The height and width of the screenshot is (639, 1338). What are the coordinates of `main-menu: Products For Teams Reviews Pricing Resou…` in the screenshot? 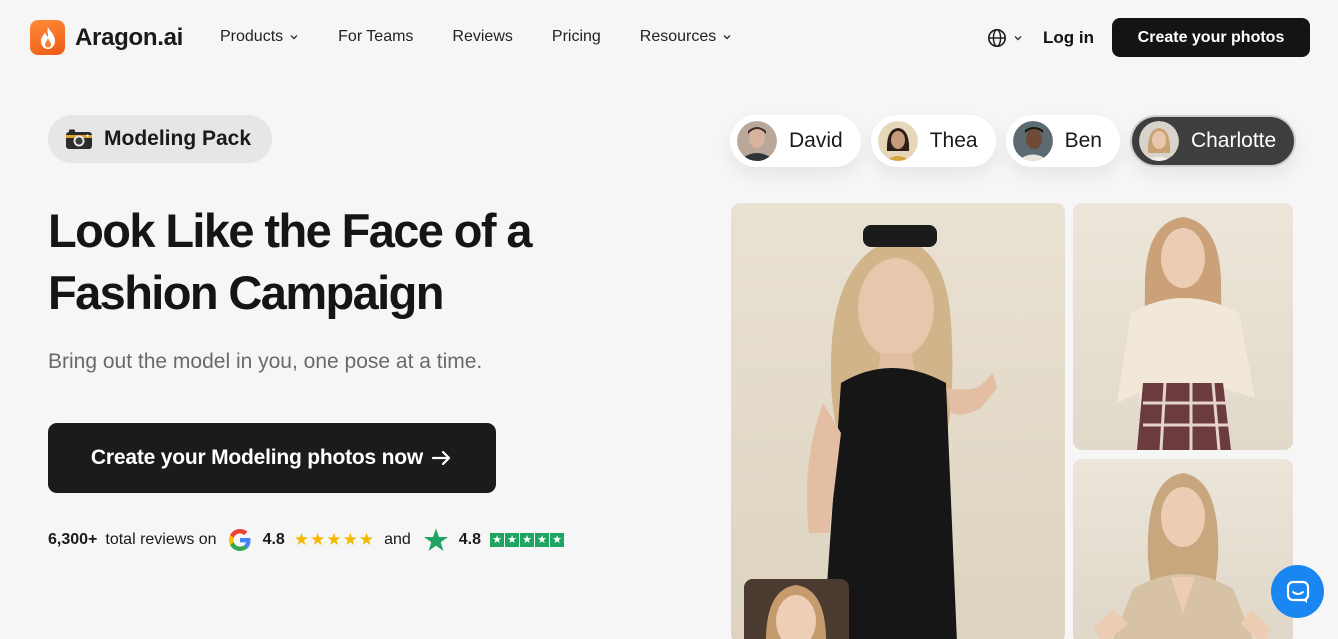 It's located at (495, 37).